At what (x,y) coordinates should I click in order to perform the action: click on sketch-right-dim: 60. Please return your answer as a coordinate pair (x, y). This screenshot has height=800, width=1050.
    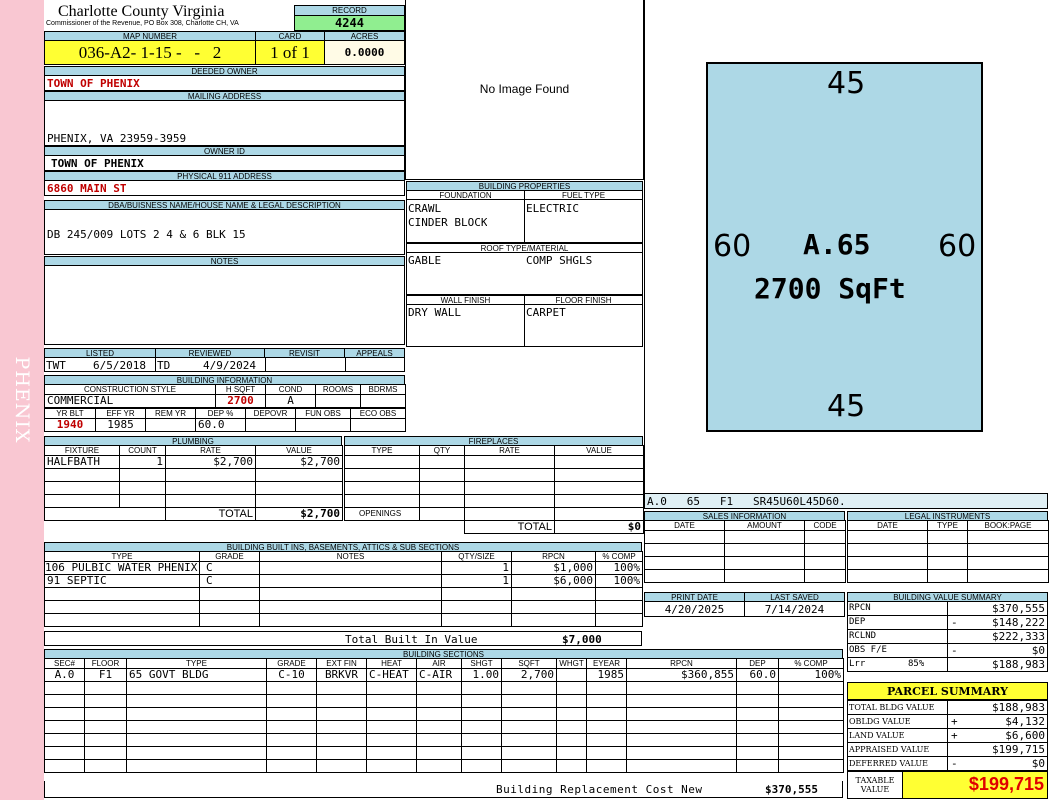
    Looking at the image, I should click on (957, 246).